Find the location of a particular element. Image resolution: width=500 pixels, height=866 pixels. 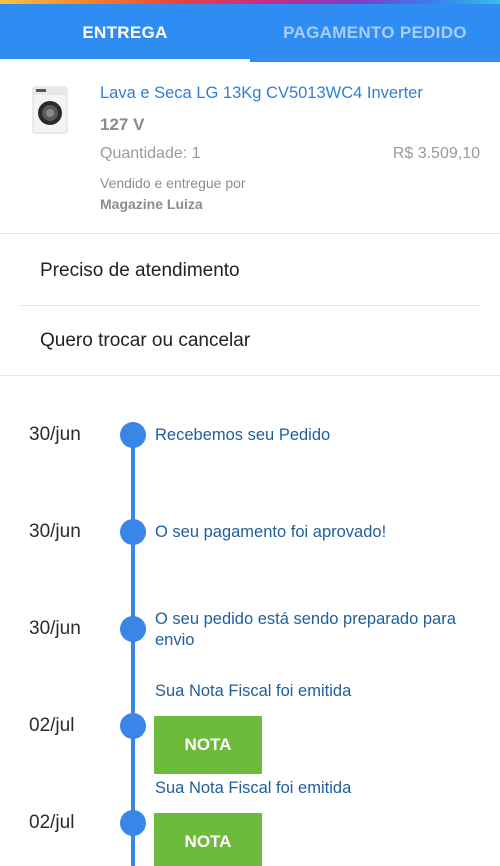

seller-name: Magazine Luiza is located at coordinates (151, 204).